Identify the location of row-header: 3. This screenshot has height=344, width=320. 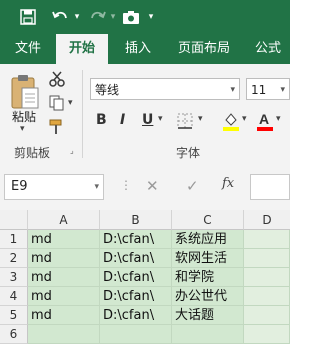
(14, 277).